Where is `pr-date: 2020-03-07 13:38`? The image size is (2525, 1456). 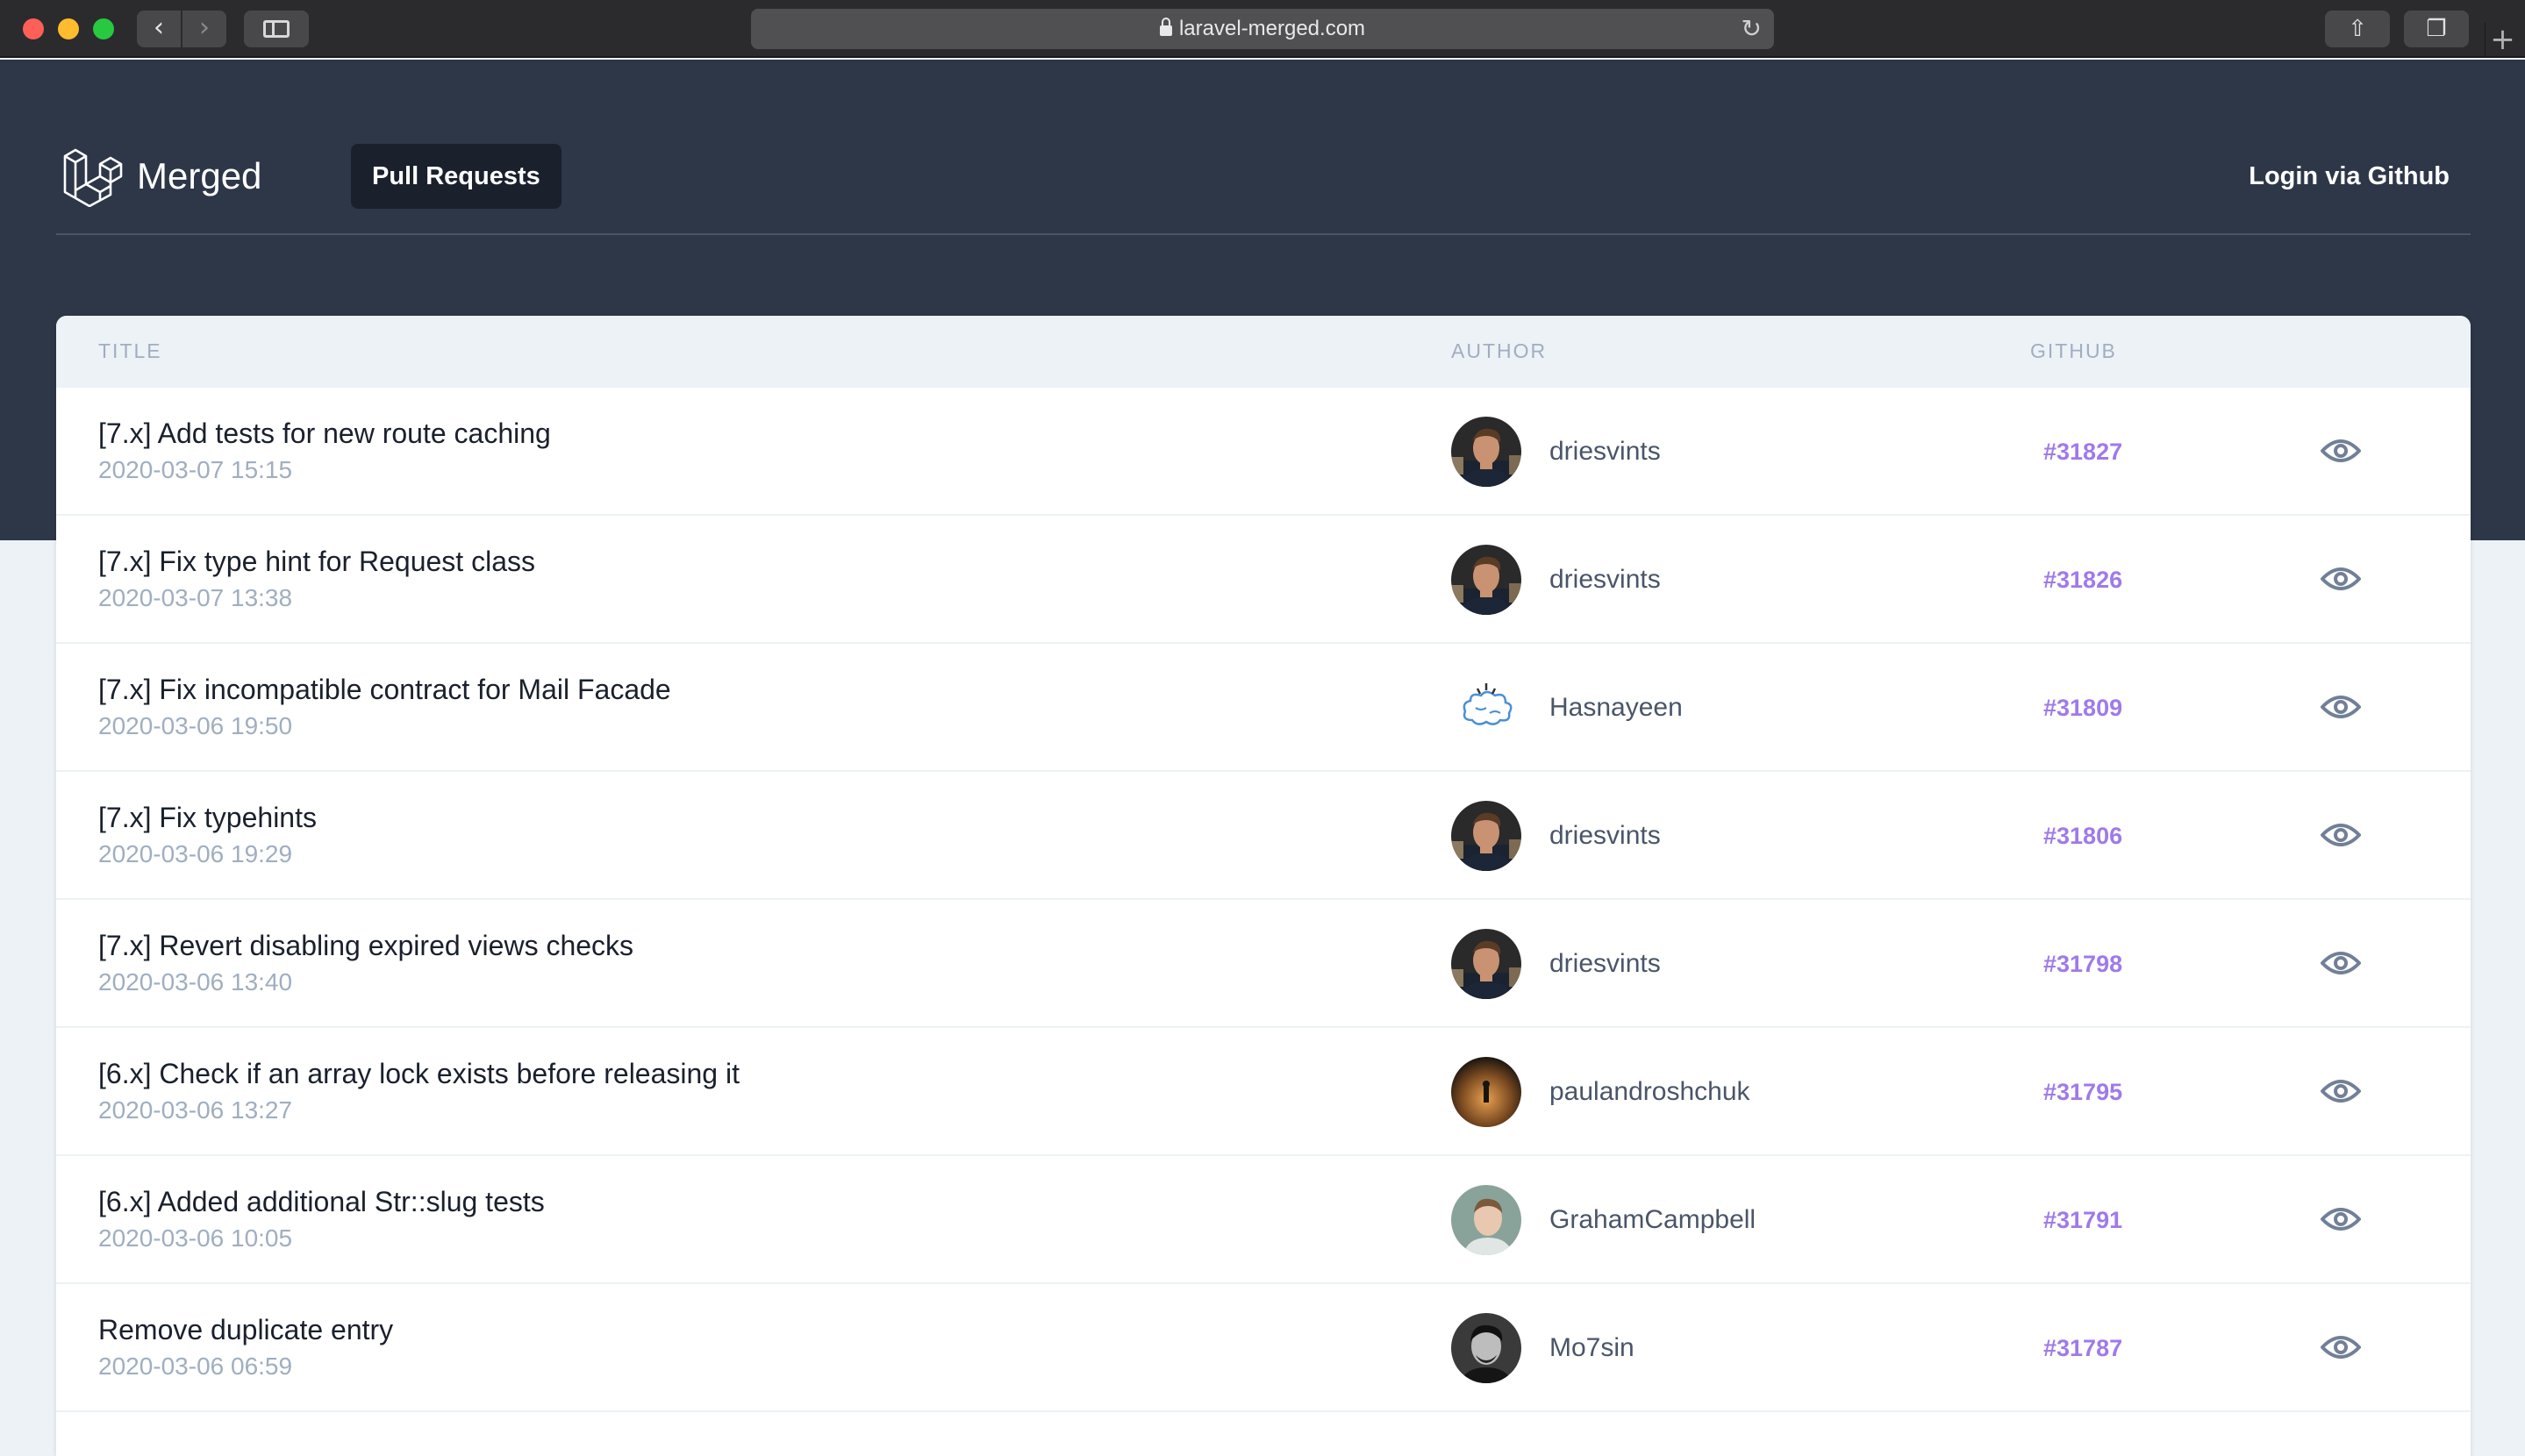
pr-date: 2020-03-07 13:38 is located at coordinates (195, 597).